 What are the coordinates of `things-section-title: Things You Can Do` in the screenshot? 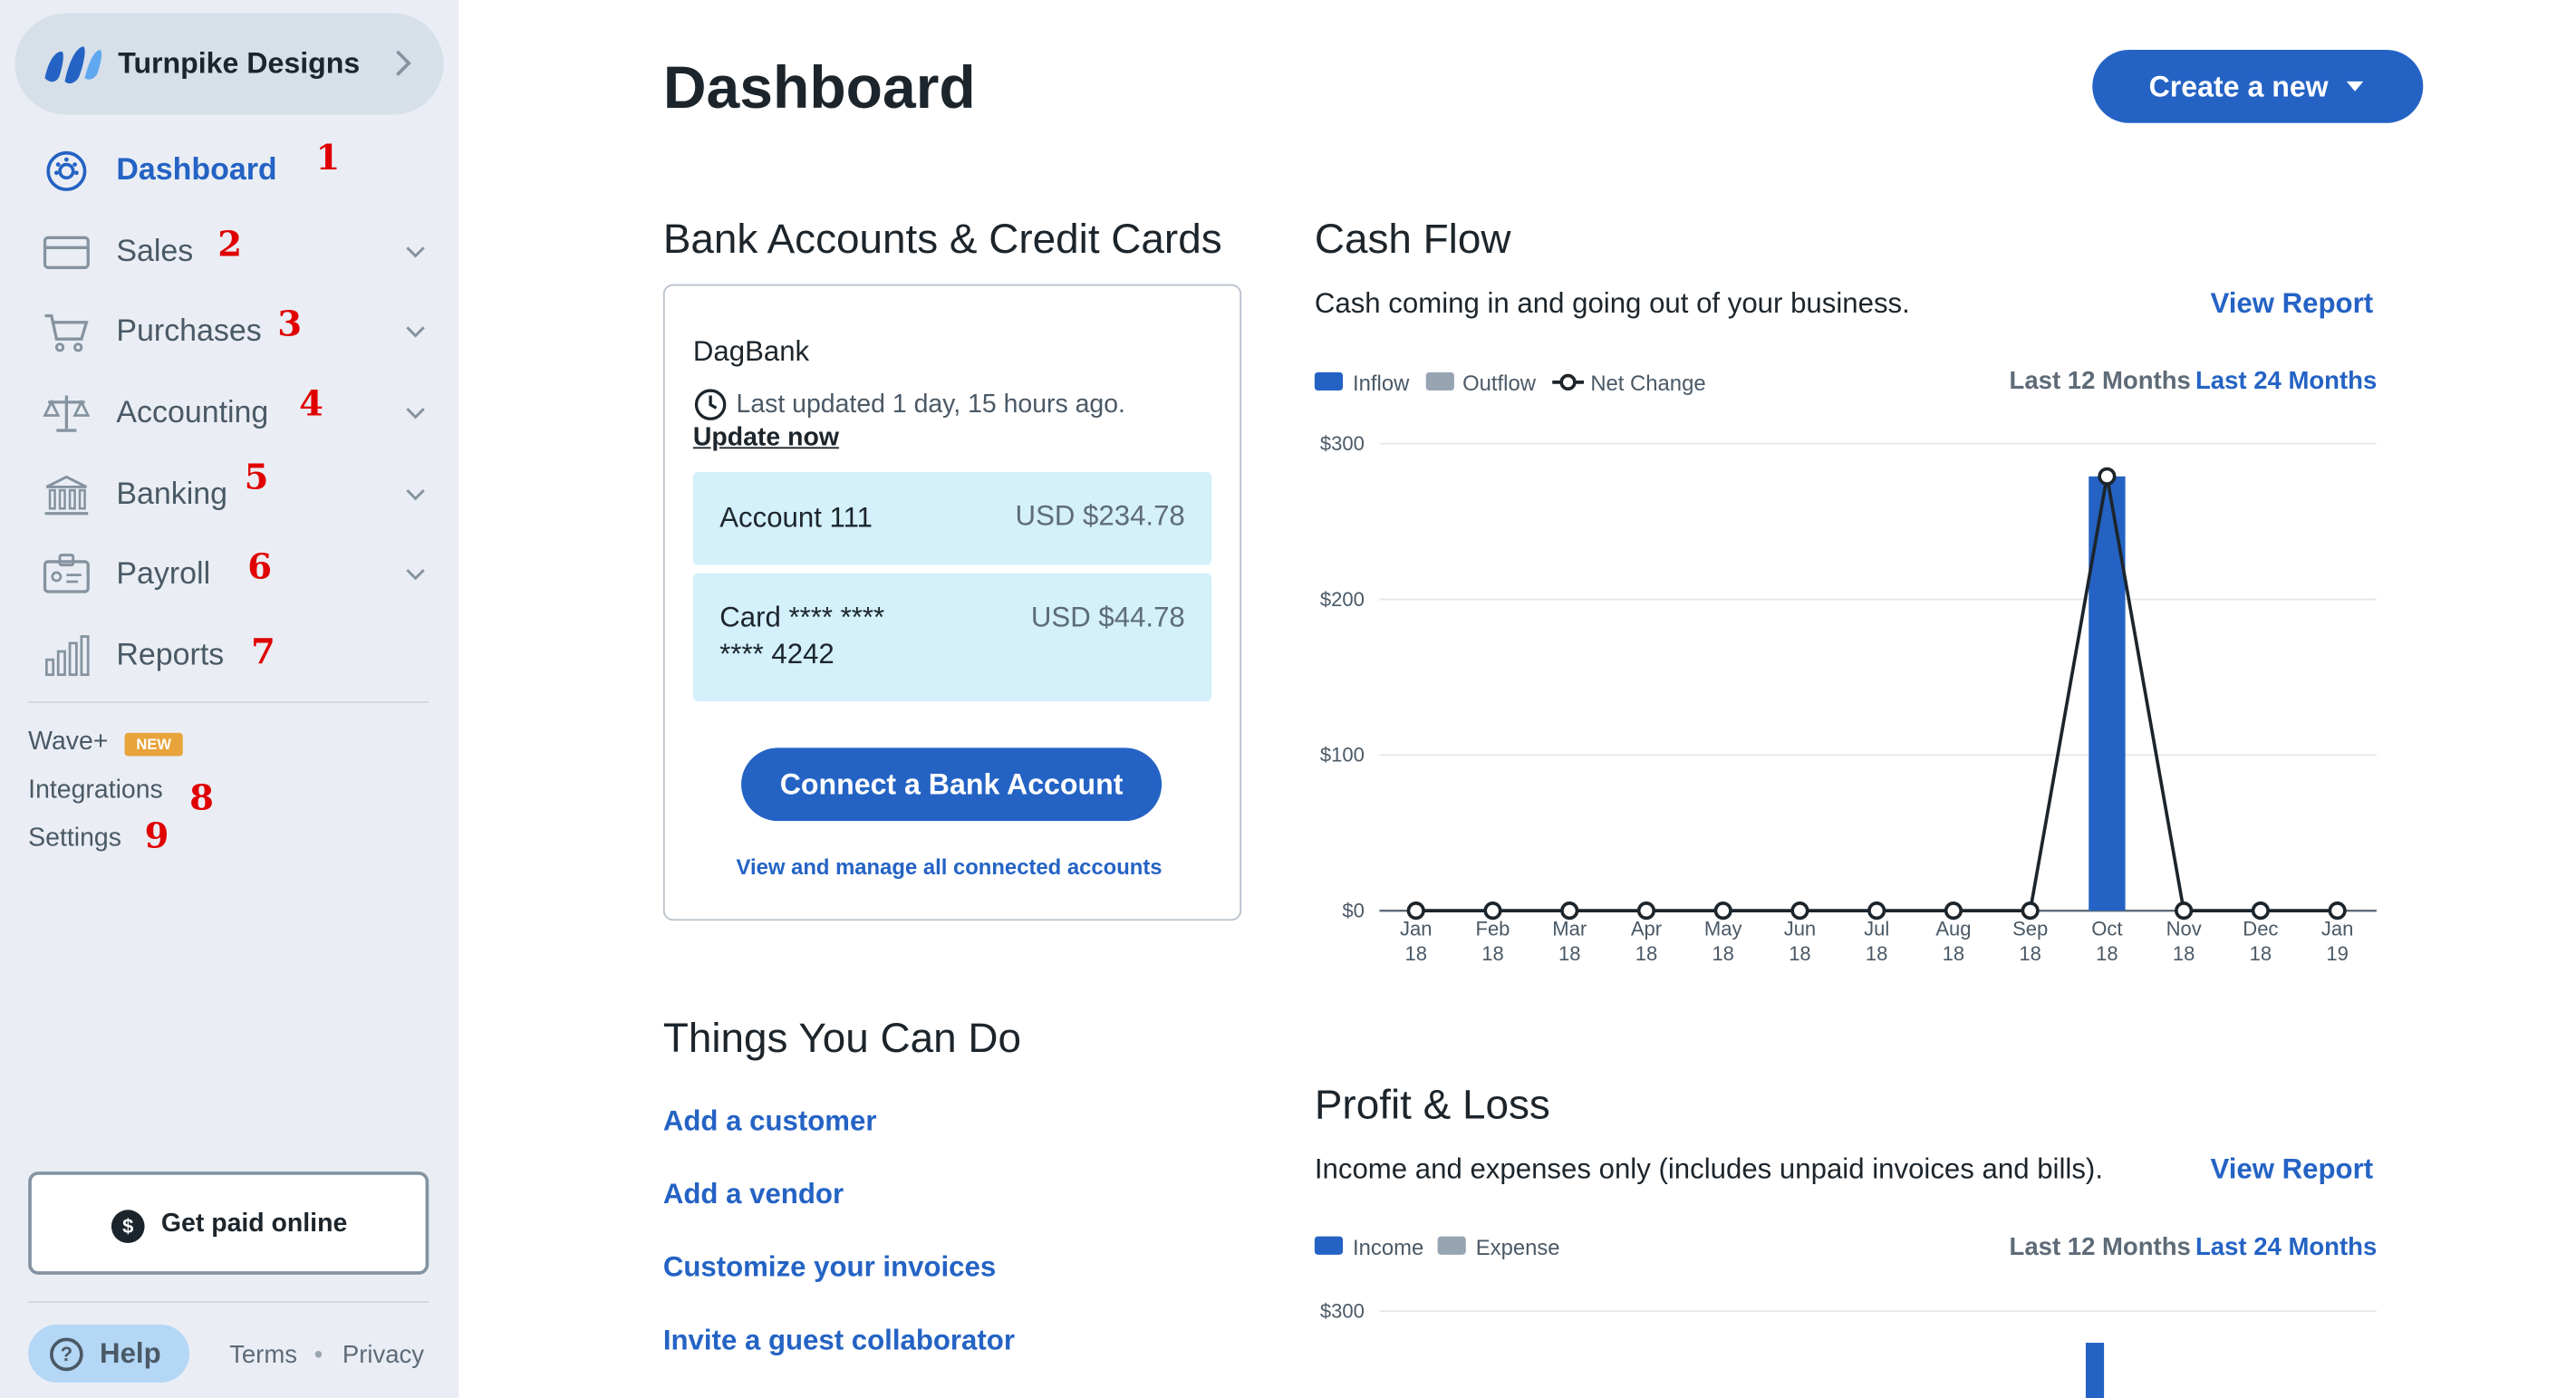 It's located at (842, 1039).